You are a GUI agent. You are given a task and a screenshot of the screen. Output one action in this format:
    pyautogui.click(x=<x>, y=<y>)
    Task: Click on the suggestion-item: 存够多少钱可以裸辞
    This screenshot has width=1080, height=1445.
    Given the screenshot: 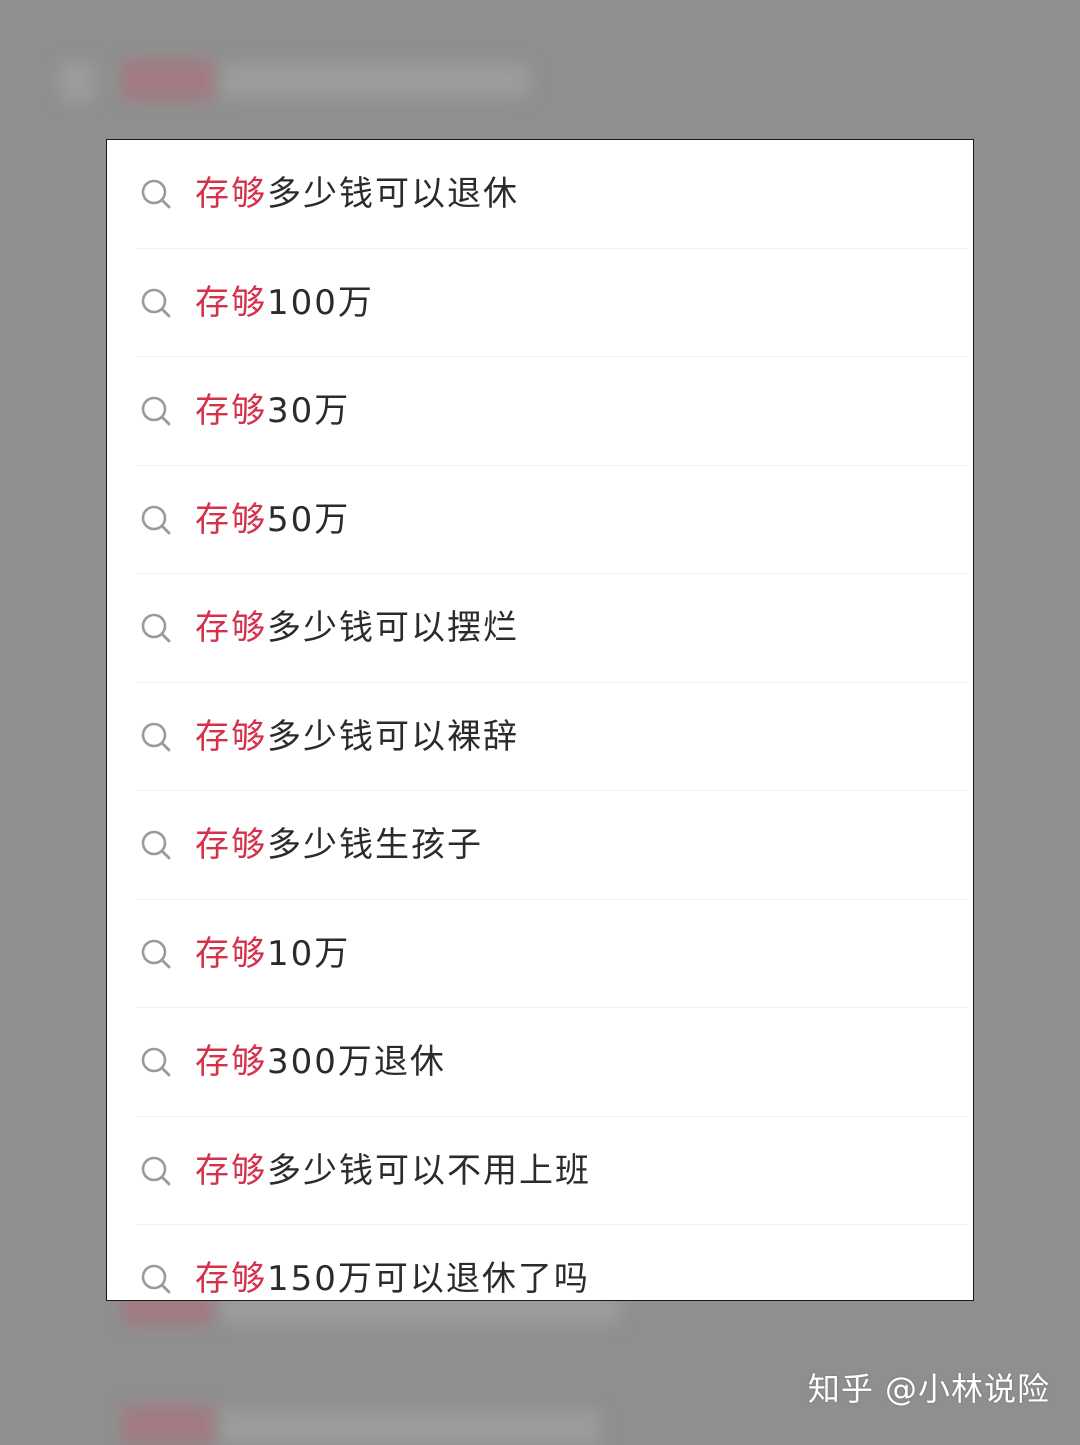 What is the action you would take?
    pyautogui.click(x=540, y=737)
    